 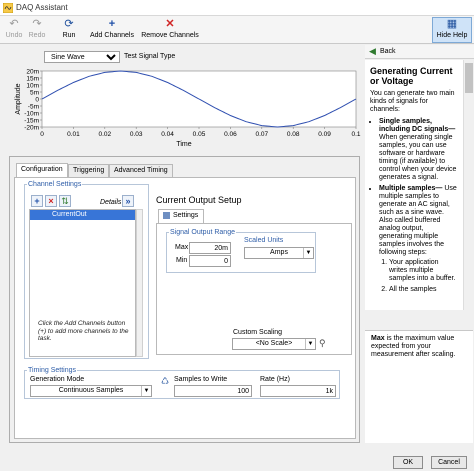 What do you see at coordinates (419, 52) in the screenshot?
I see `help-navigation: ◀ Back` at bounding box center [419, 52].